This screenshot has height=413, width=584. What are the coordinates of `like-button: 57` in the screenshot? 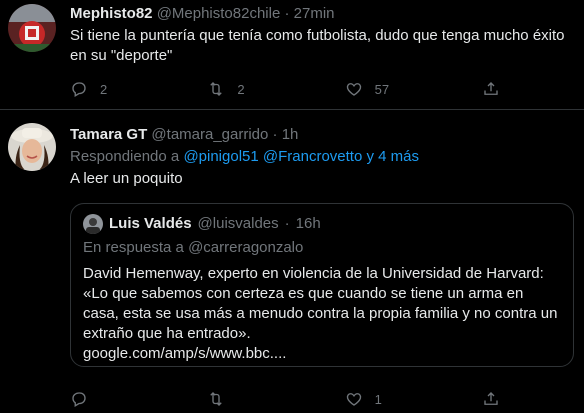 It's located at (375, 89).